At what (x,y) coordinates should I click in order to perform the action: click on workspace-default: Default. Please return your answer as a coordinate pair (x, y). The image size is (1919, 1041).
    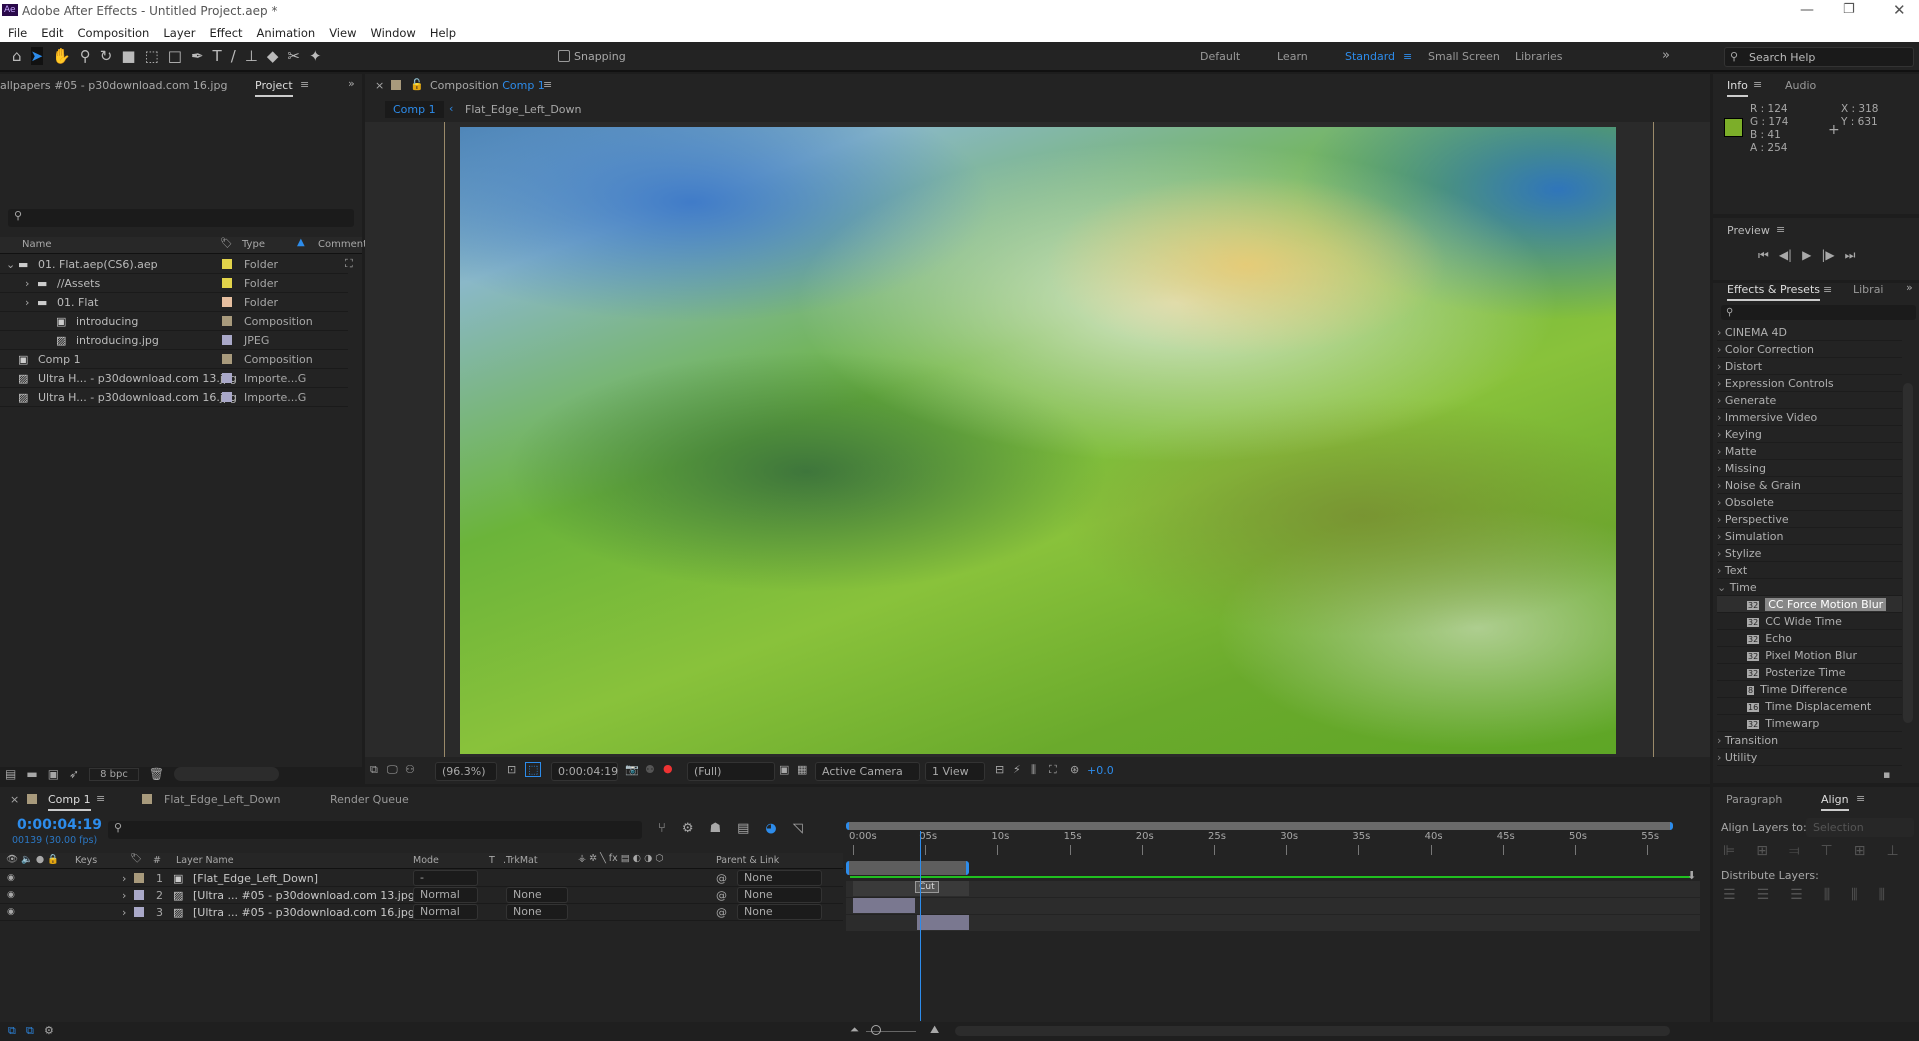
    Looking at the image, I should click on (1220, 56).